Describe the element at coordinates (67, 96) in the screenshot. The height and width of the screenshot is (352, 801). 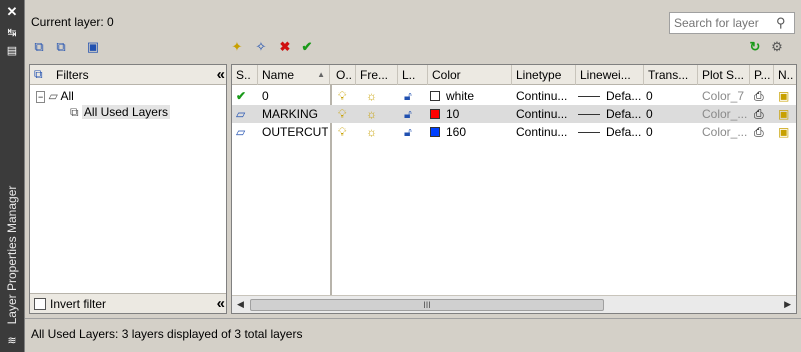
I see `tree-label: All` at that location.